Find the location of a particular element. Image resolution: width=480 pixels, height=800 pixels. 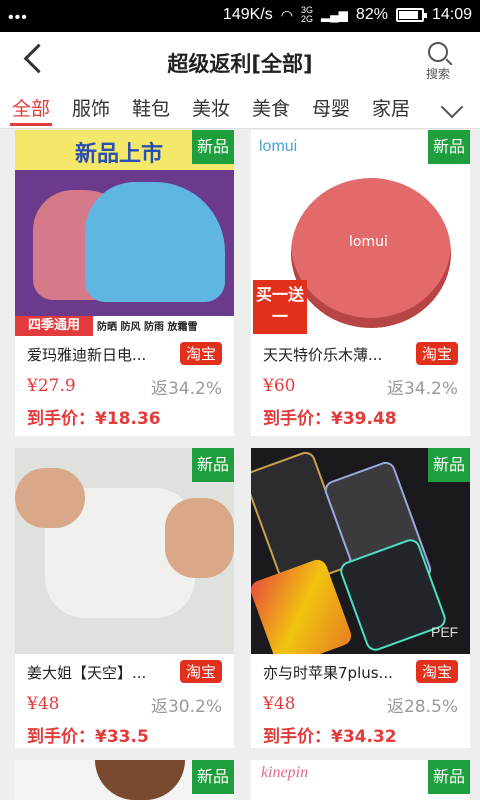

tab-home: 家居 is located at coordinates (391, 110).